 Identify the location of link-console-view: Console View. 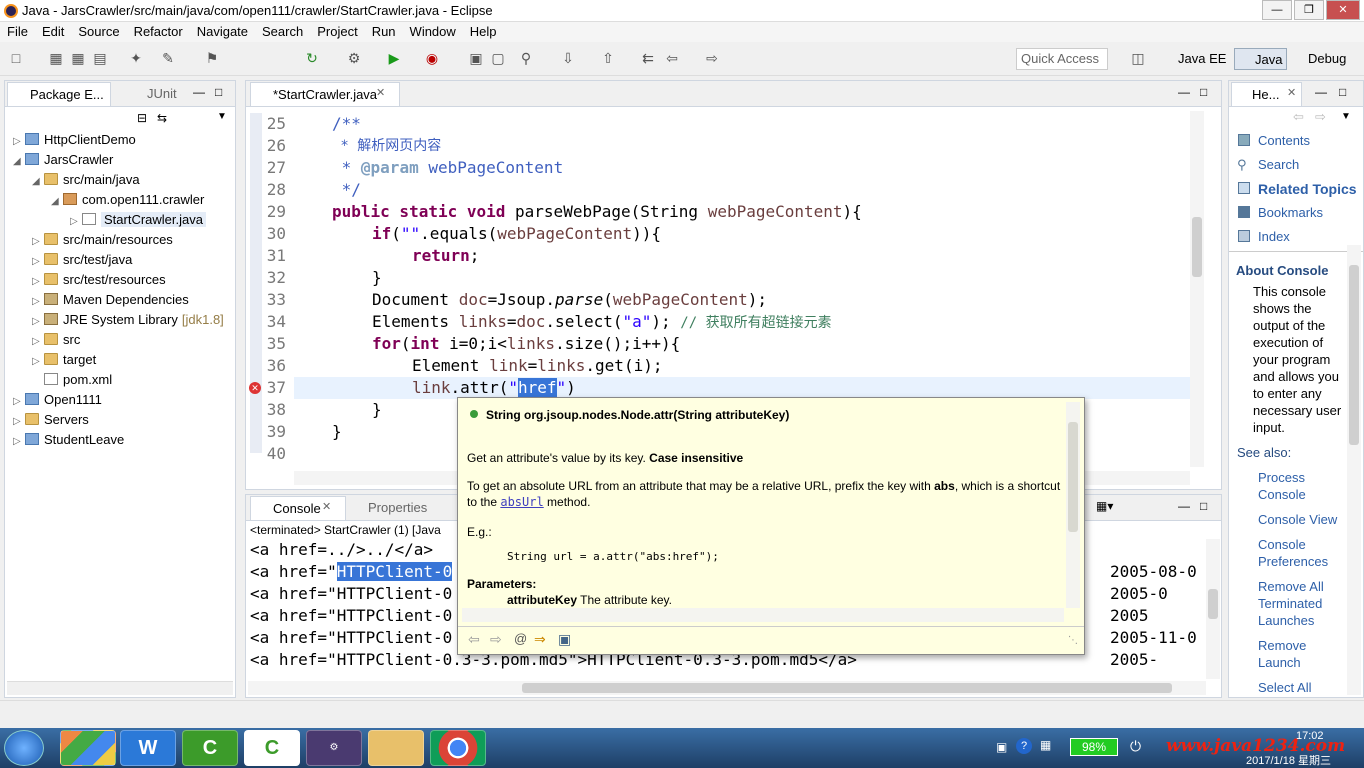
(1303, 519).